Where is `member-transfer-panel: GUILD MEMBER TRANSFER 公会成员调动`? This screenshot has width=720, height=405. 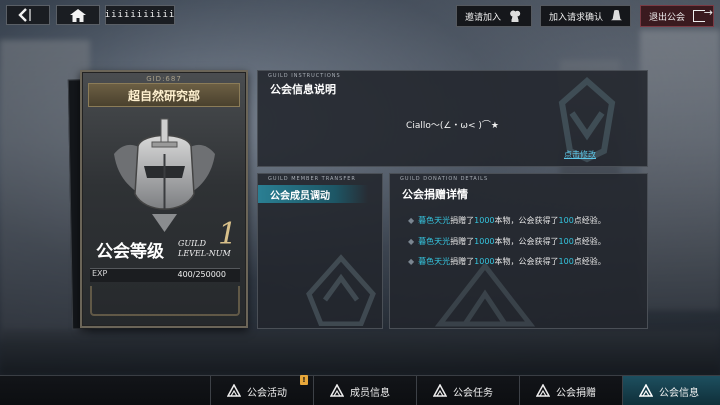 member-transfer-panel: GUILD MEMBER TRANSFER 公会成员调动 is located at coordinates (320, 251).